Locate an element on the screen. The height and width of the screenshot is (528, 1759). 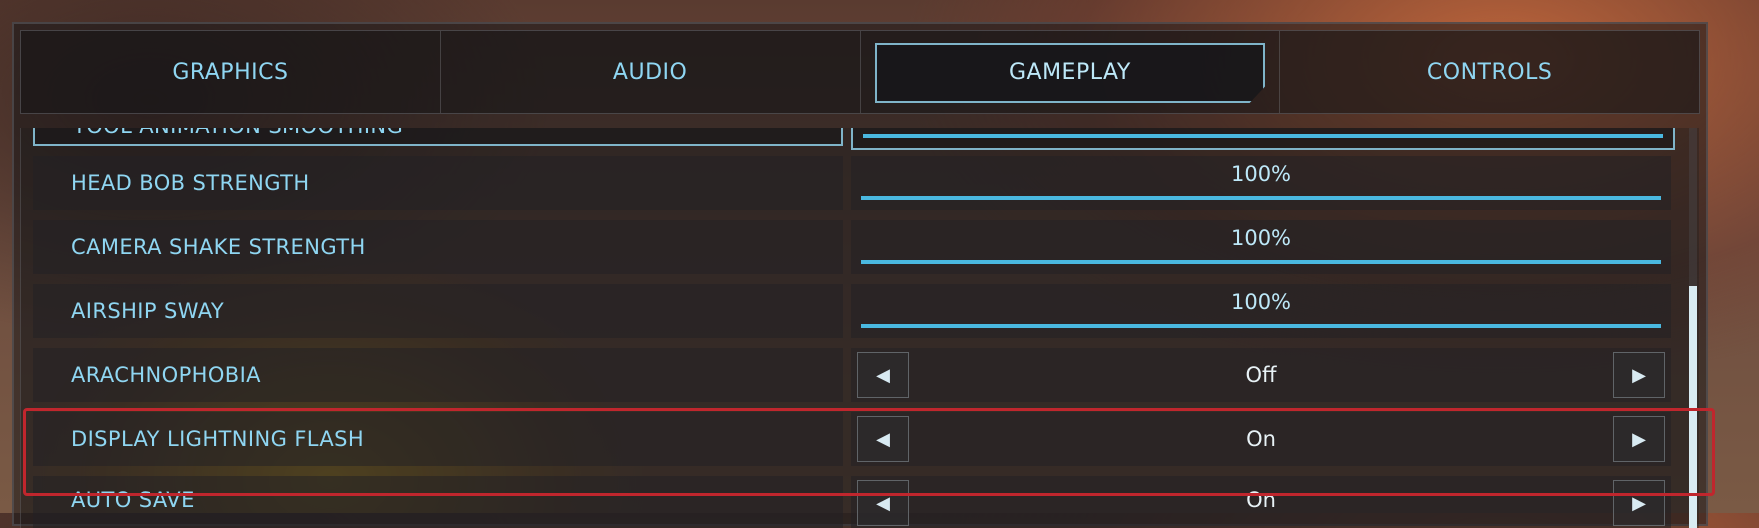
scrollbar-thumb is located at coordinates (1693, 407).